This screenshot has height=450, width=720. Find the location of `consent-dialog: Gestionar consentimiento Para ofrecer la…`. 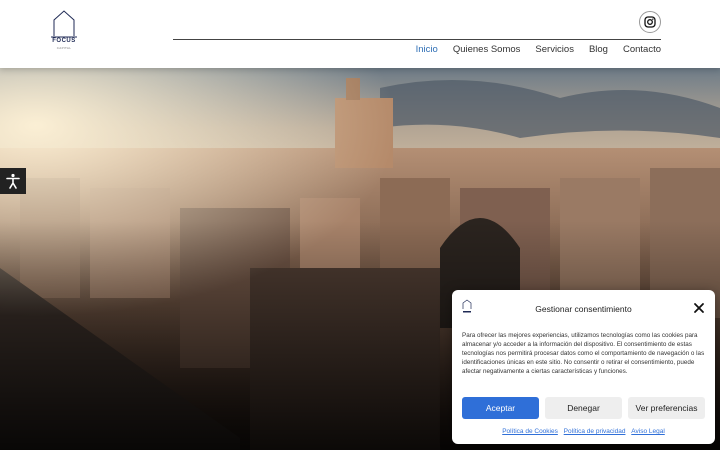

consent-dialog: Gestionar consentimiento Para ofrecer la… is located at coordinates (583, 367).